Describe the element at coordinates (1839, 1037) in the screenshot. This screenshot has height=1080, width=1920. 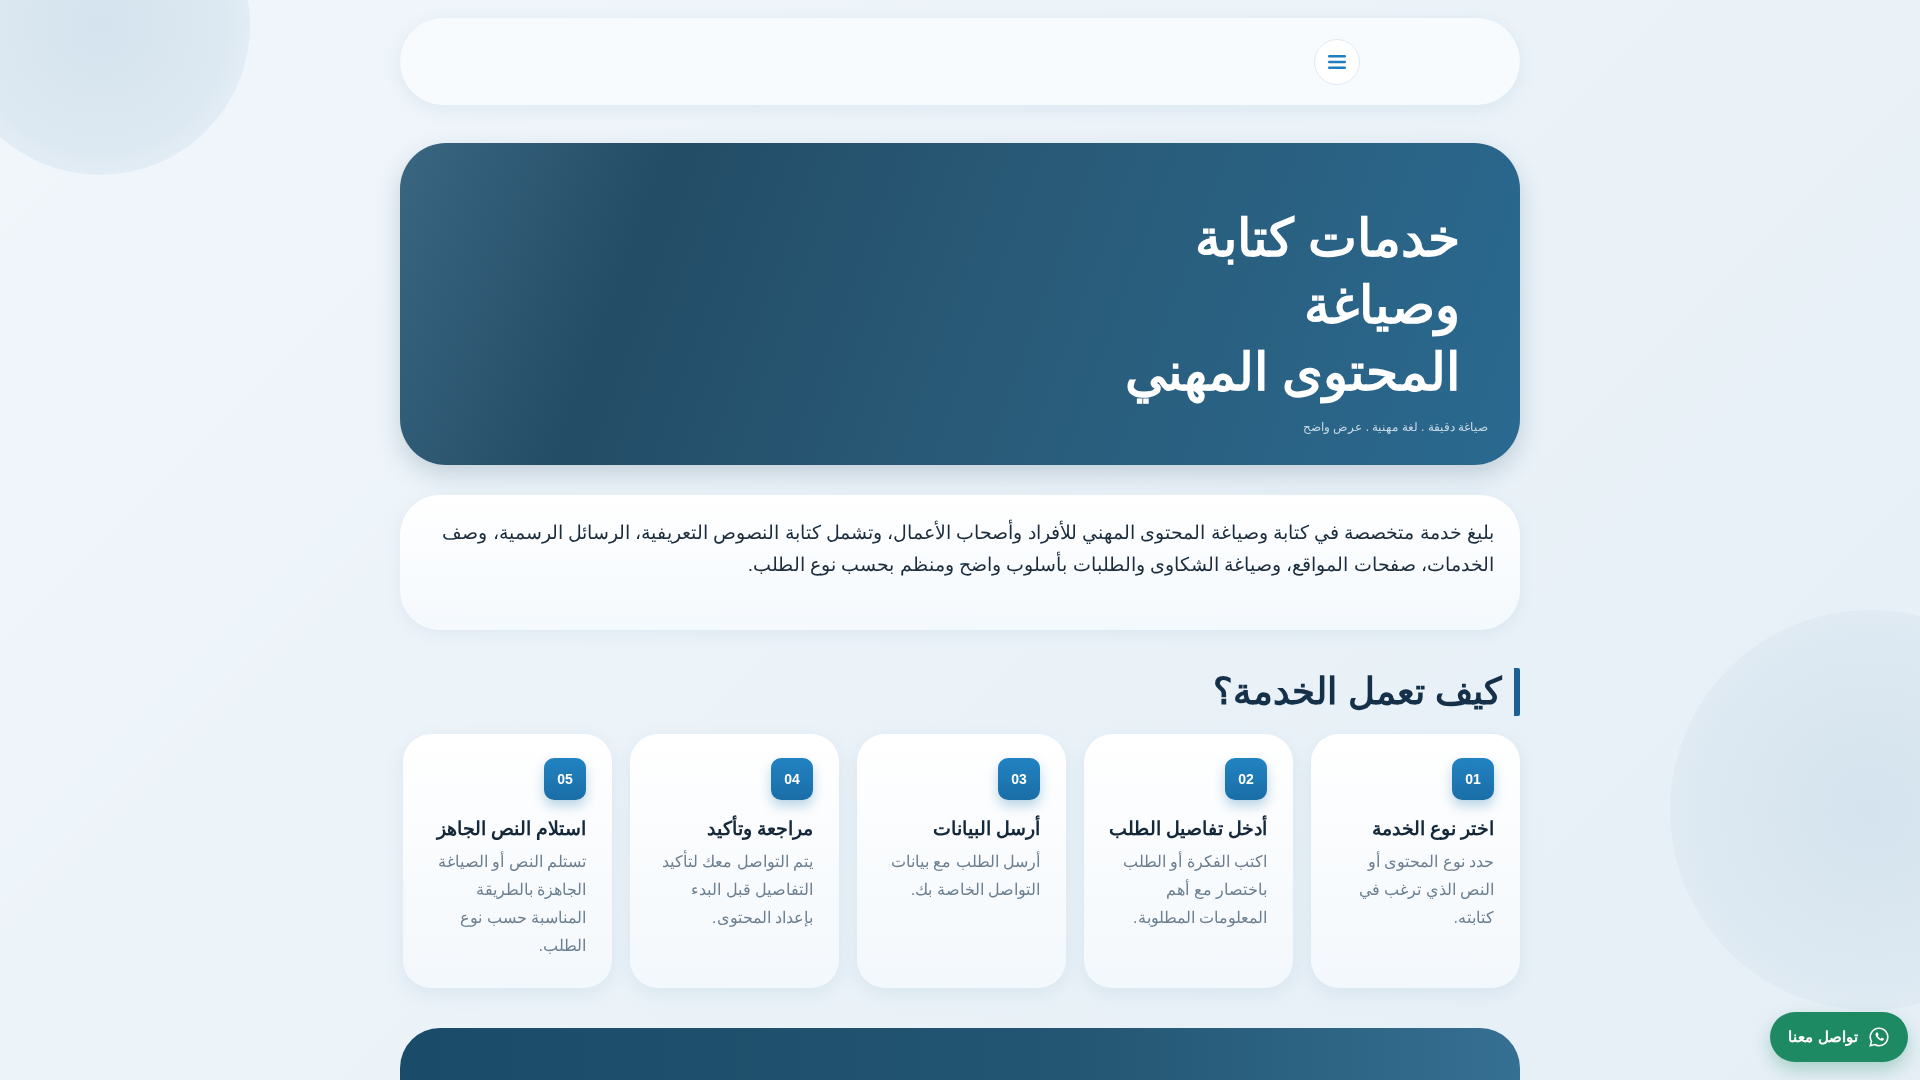
I see `contact-button: تواصل معنا` at that location.